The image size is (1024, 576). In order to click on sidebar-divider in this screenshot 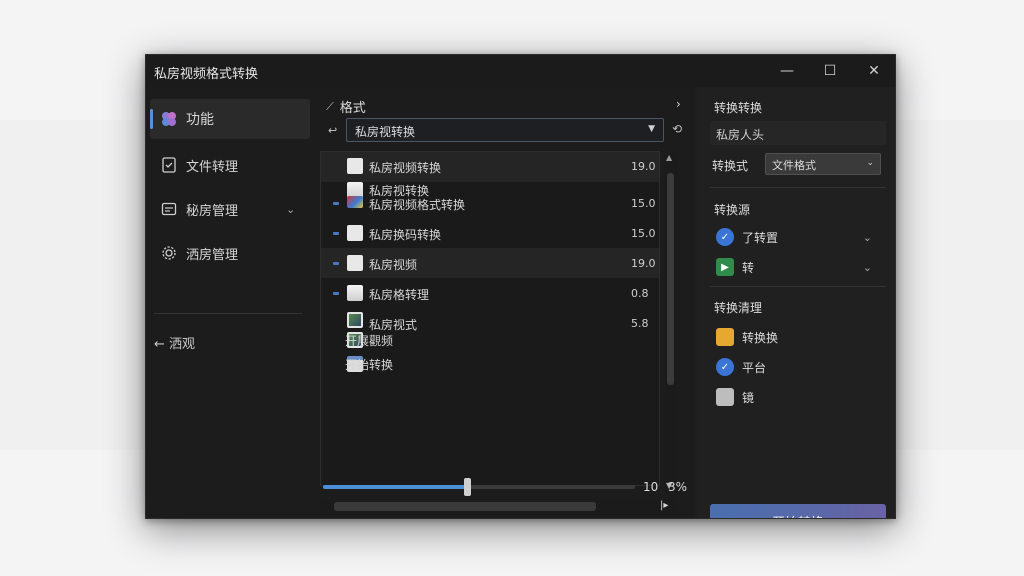, I will do `click(228, 313)`.